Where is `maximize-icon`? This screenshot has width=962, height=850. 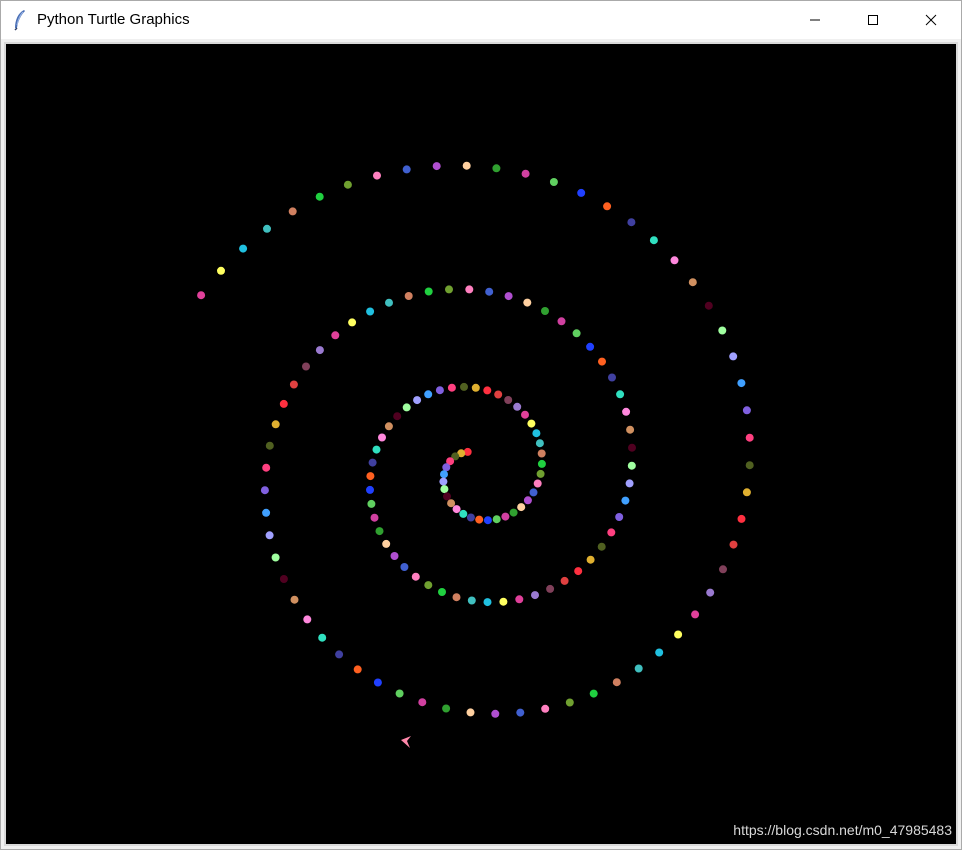 maximize-icon is located at coordinates (873, 20).